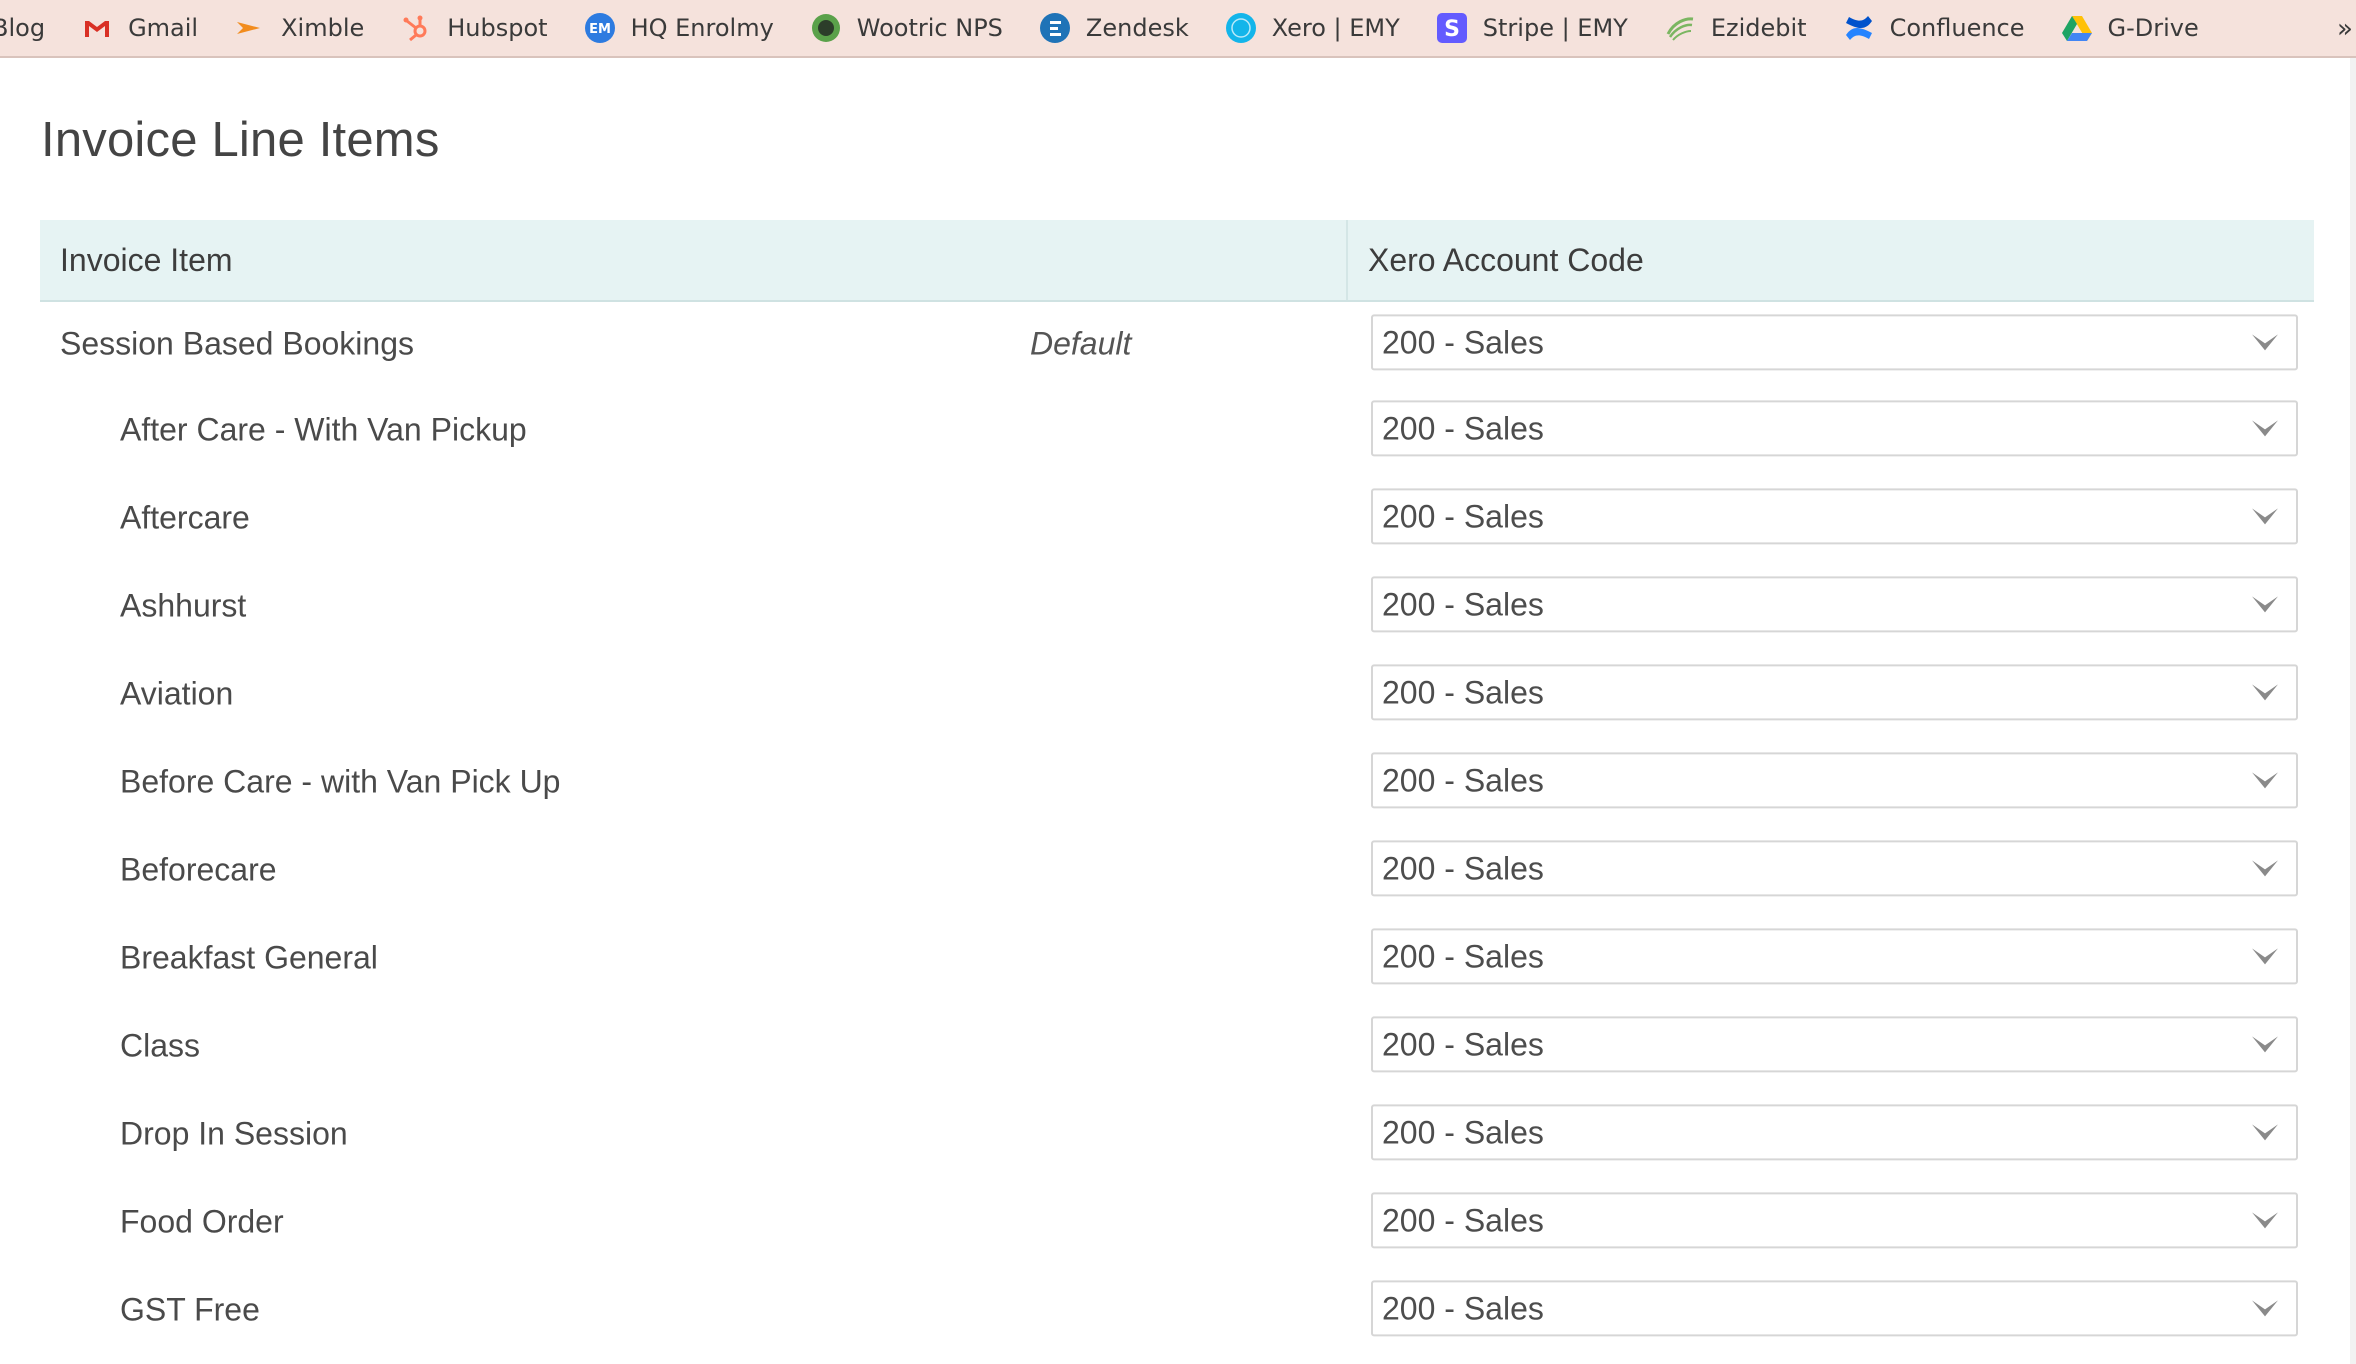 The image size is (2356, 1364). What do you see at coordinates (323, 429) in the screenshot?
I see `invoice-item-label: After Care - With Van Pickup` at bounding box center [323, 429].